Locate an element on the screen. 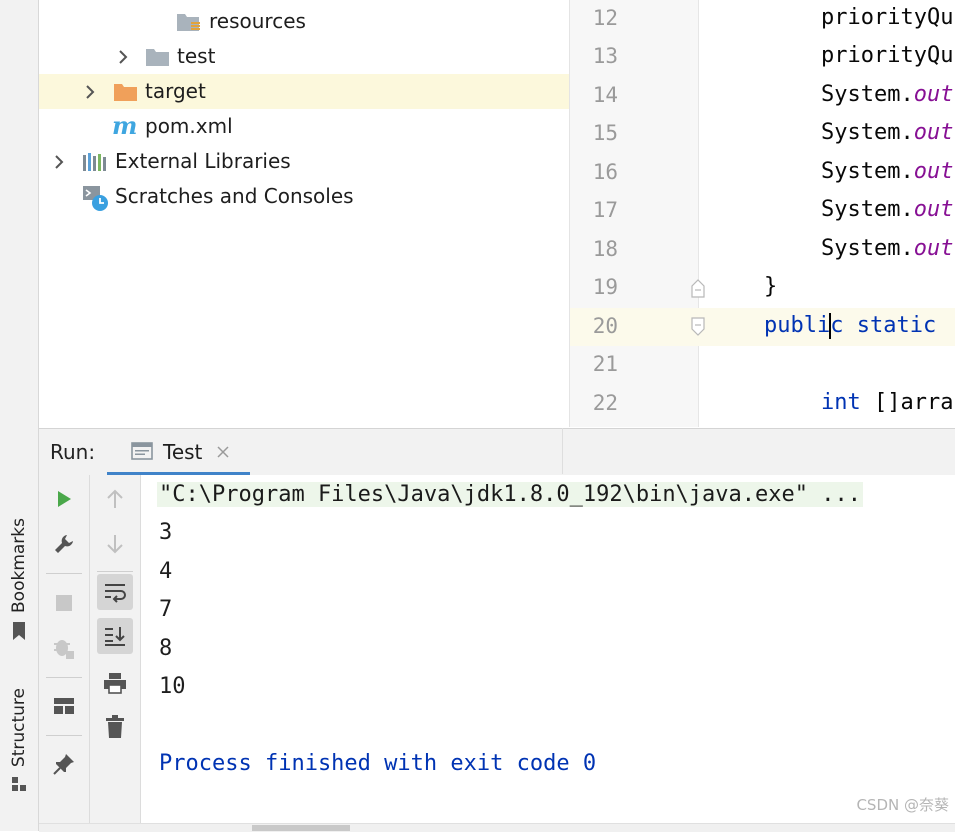 The height and width of the screenshot is (832, 955). tree-item-label: Scratches and Consoles is located at coordinates (234, 196).